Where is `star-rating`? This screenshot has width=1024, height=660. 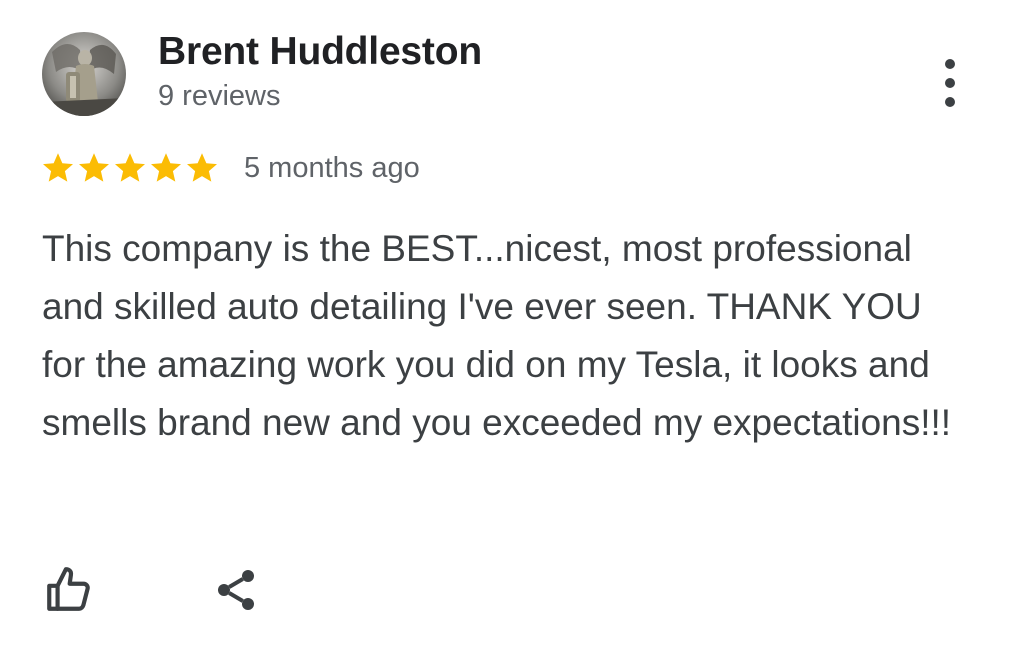
star-rating is located at coordinates (130, 168).